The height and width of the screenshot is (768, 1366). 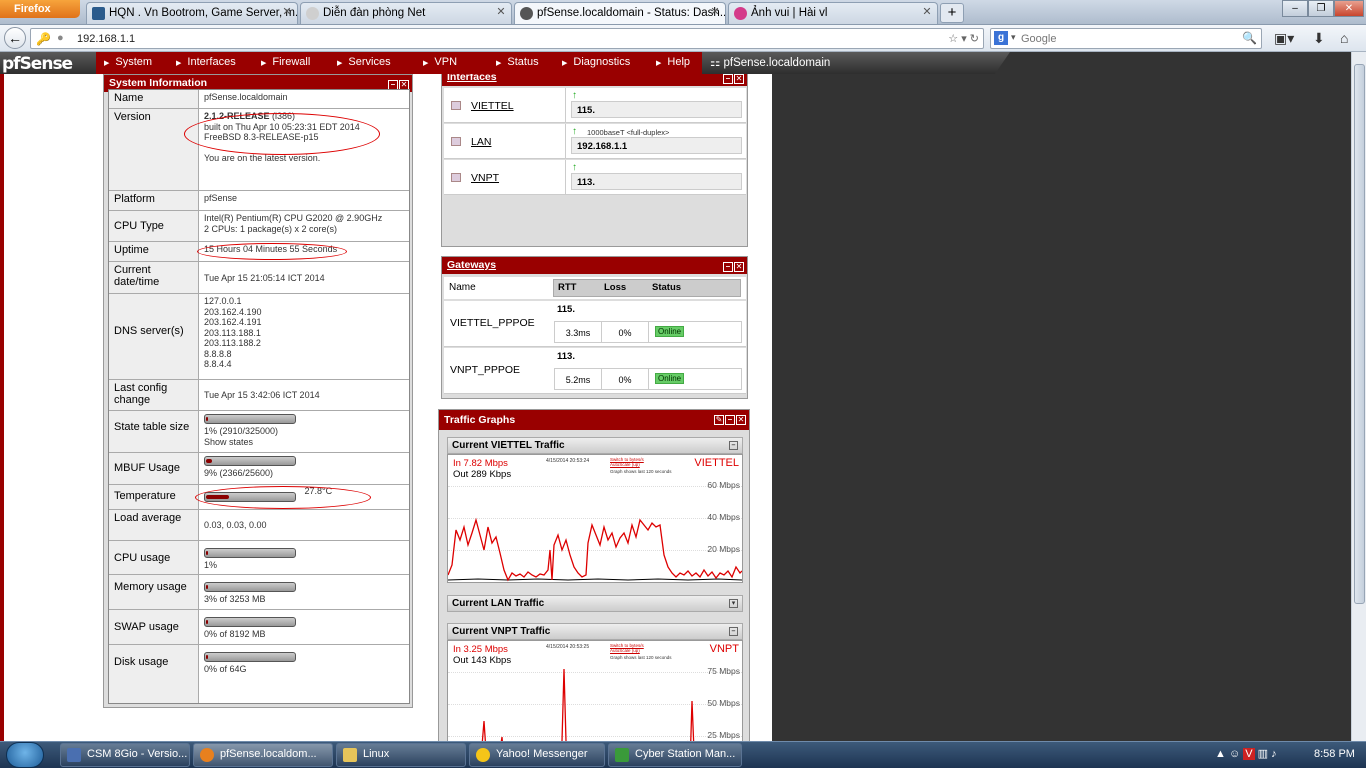 What do you see at coordinates (1349, 8) in the screenshot?
I see `close-window-button: ✕` at bounding box center [1349, 8].